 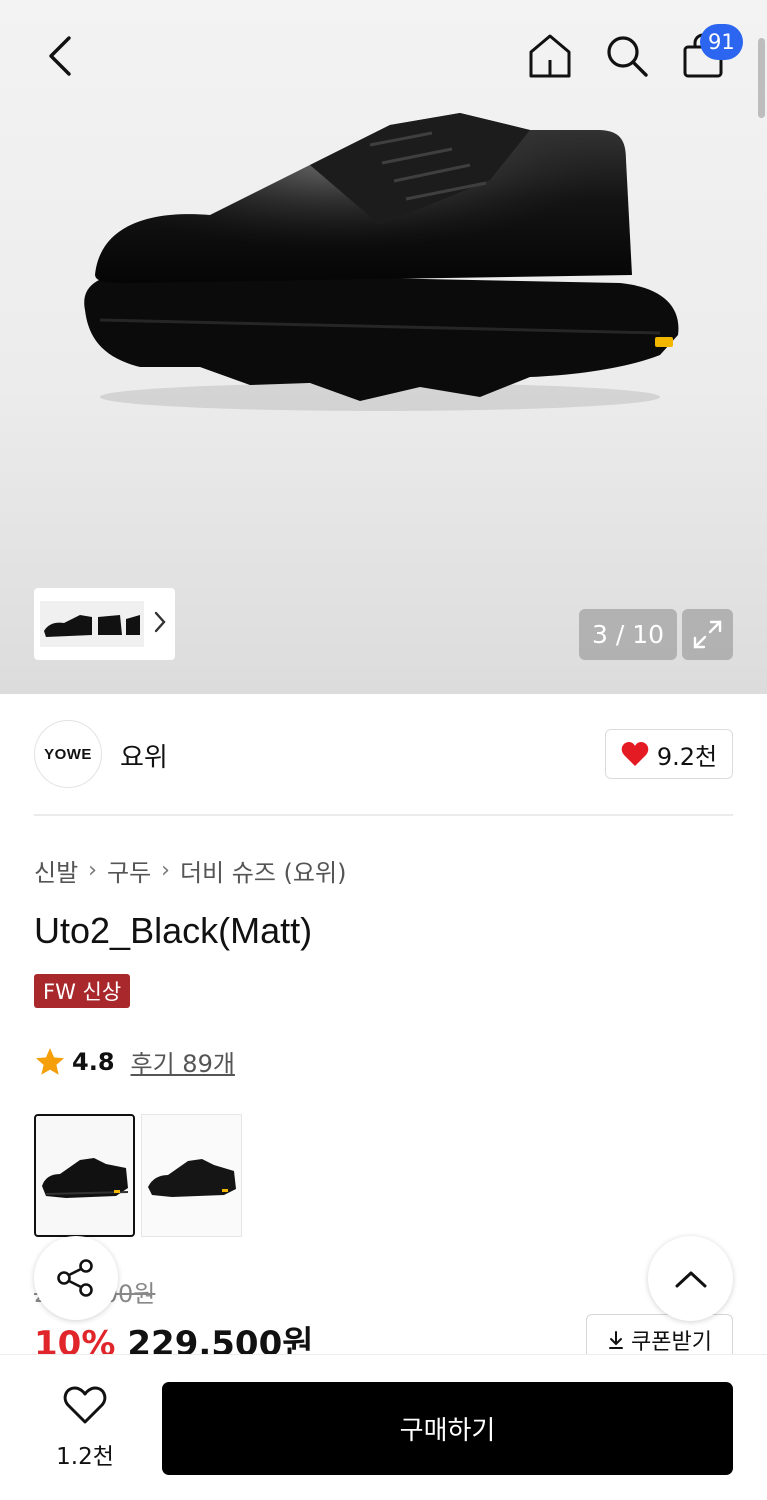 What do you see at coordinates (383, 55) in the screenshot?
I see `top-nav: 91` at bounding box center [383, 55].